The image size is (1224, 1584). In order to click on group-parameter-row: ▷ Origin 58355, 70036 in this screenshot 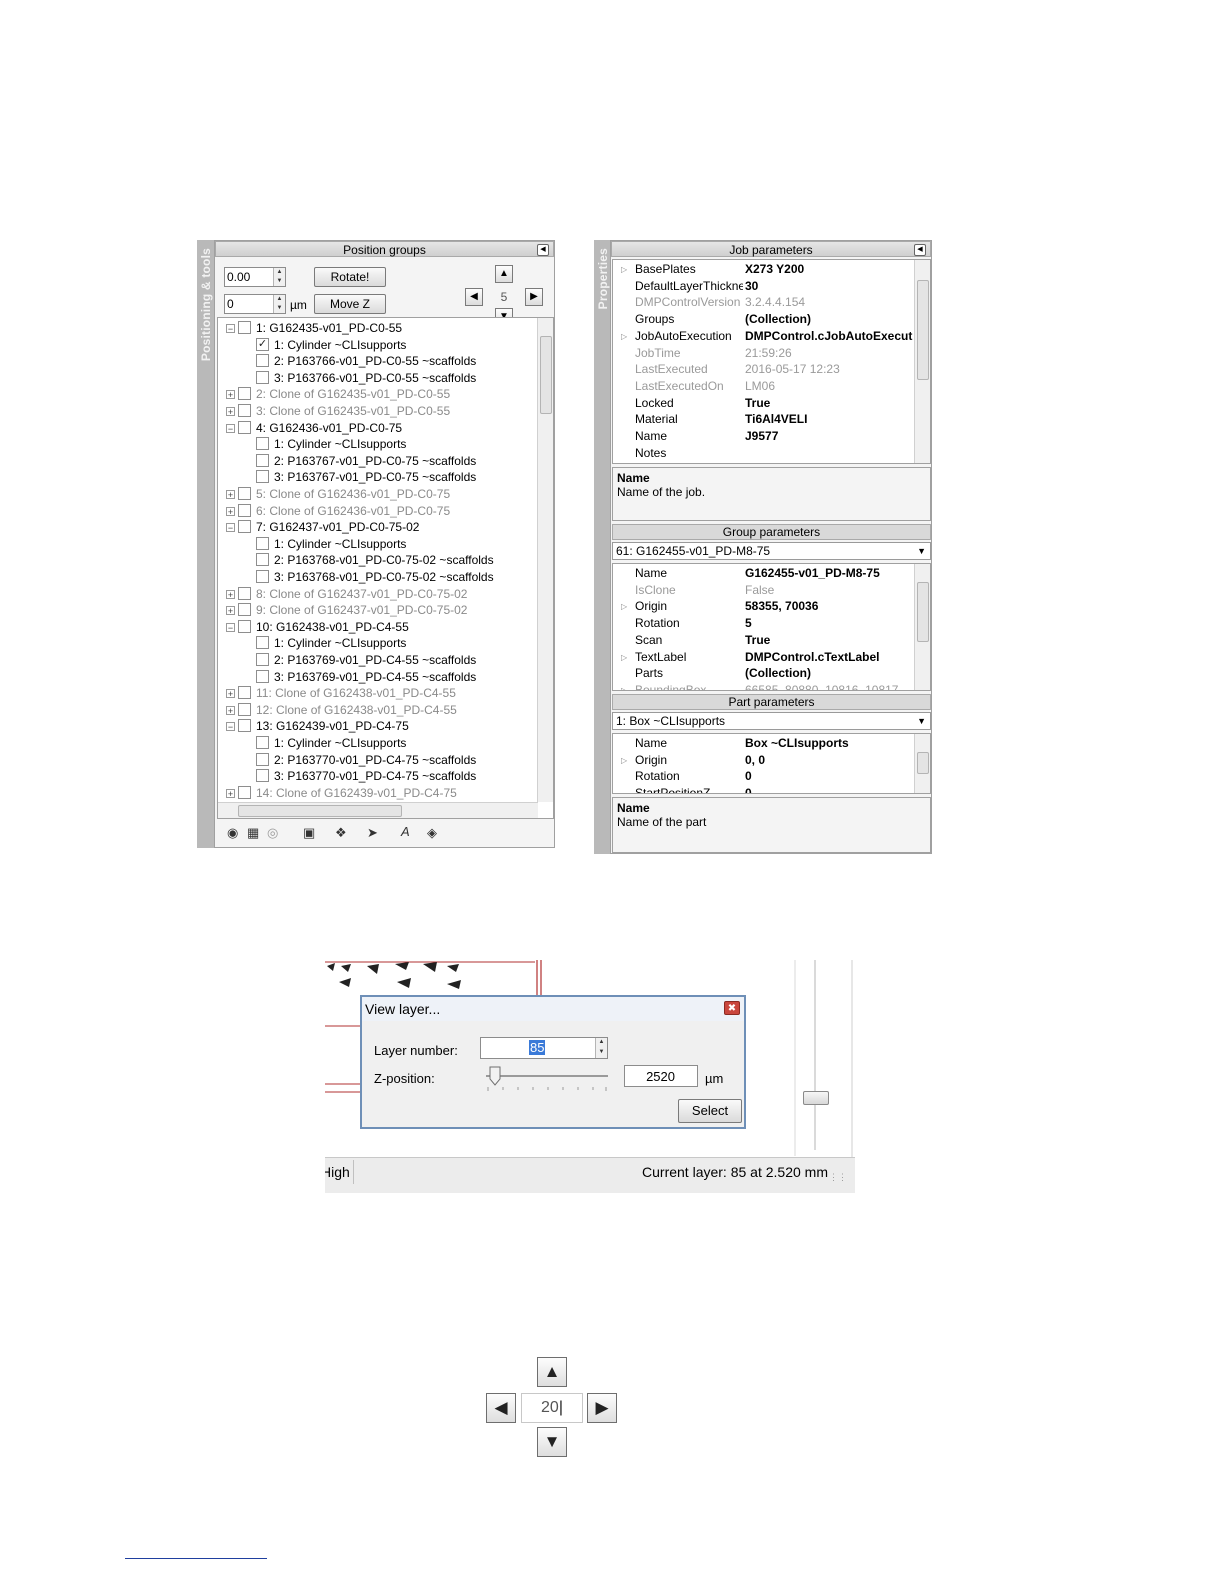, I will do `click(771, 606)`.